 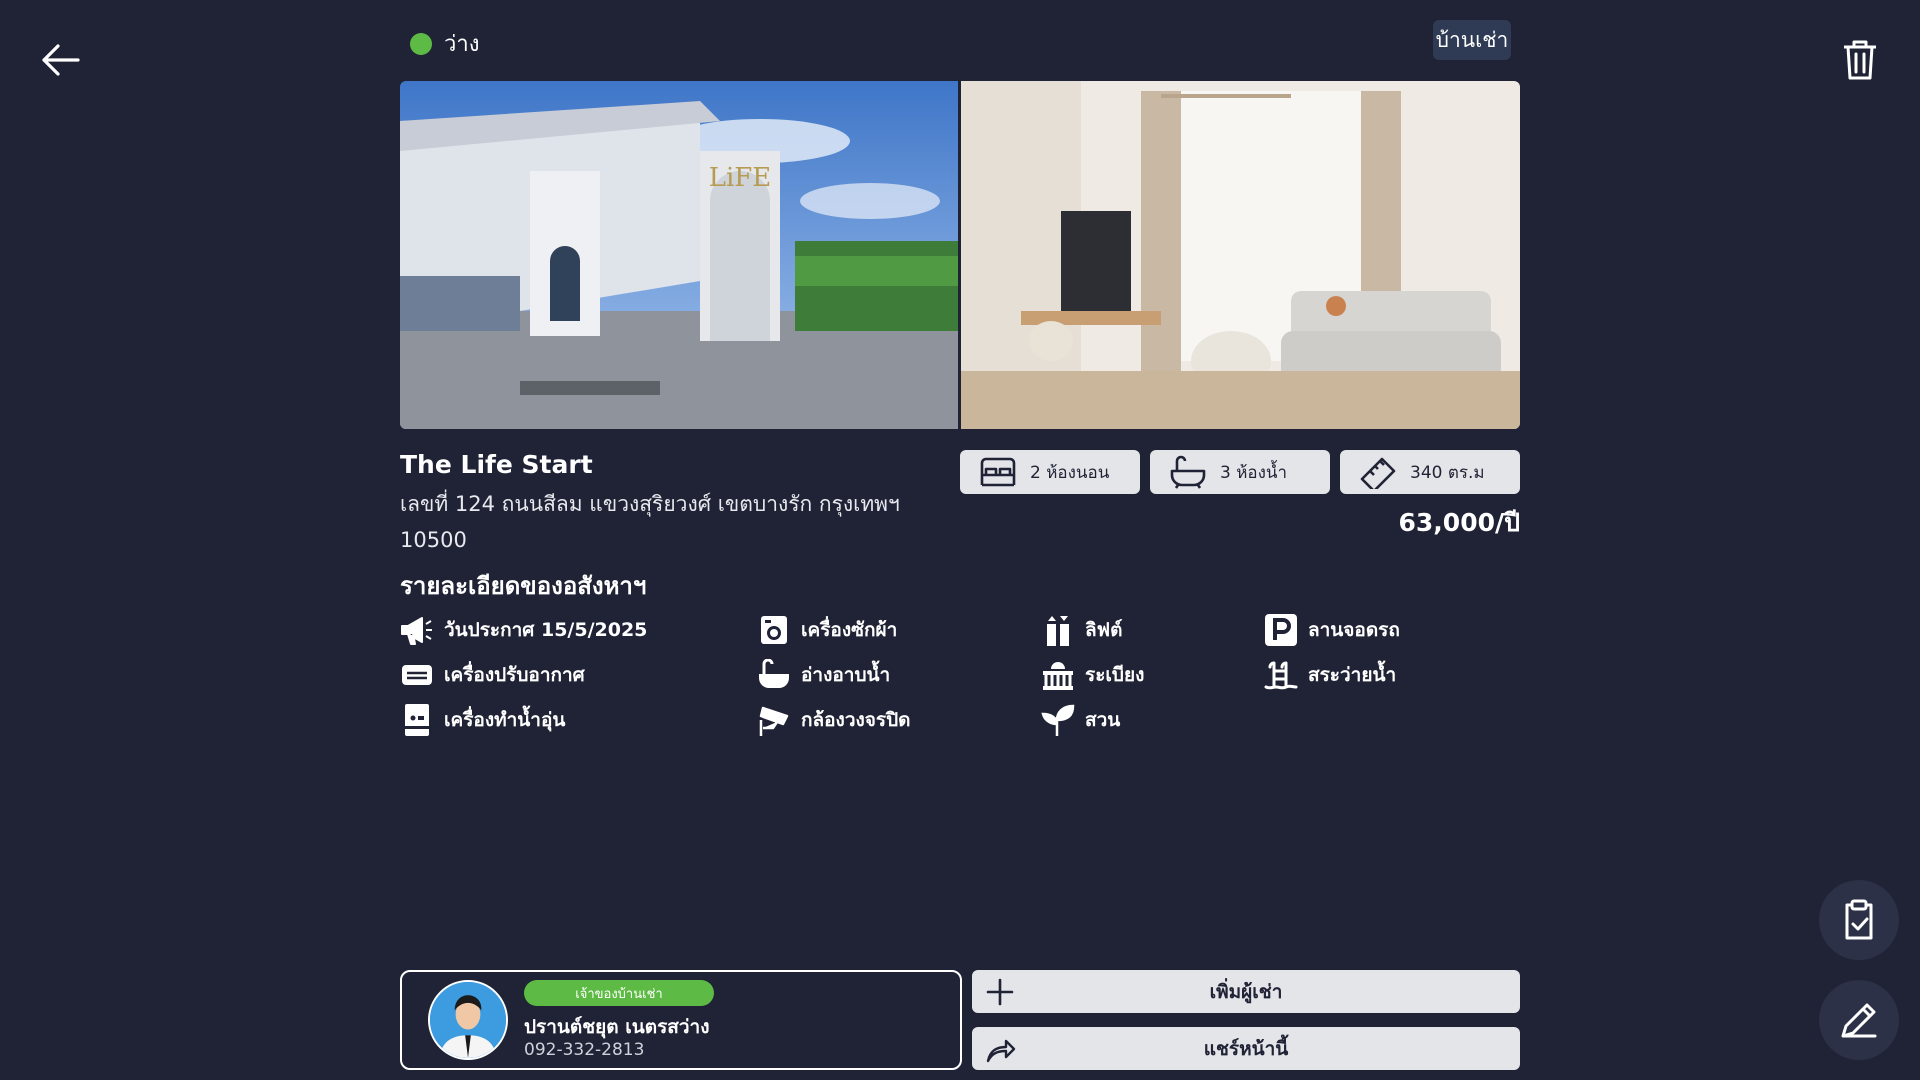 What do you see at coordinates (1378, 473) in the screenshot?
I see `ruler-icon` at bounding box center [1378, 473].